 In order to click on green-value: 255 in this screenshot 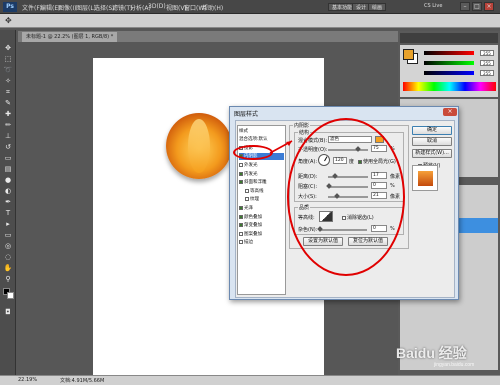, I will do `click(487, 63)`.